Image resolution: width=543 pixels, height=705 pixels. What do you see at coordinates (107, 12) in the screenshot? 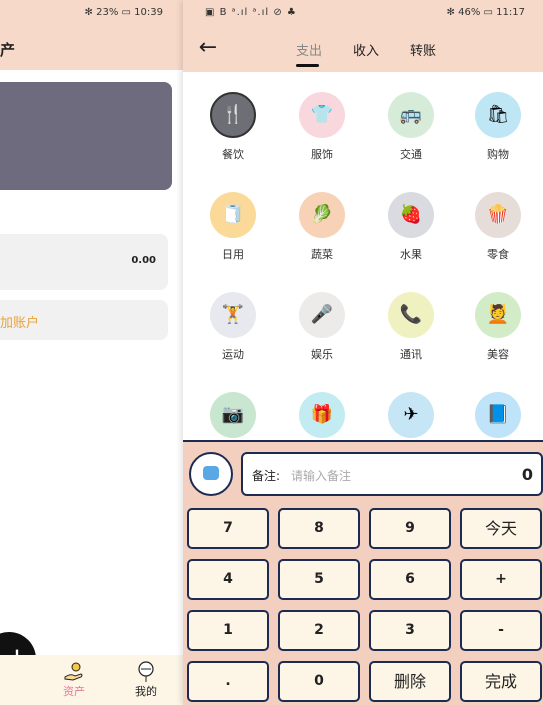
I see `battery-percent: 23%` at bounding box center [107, 12].